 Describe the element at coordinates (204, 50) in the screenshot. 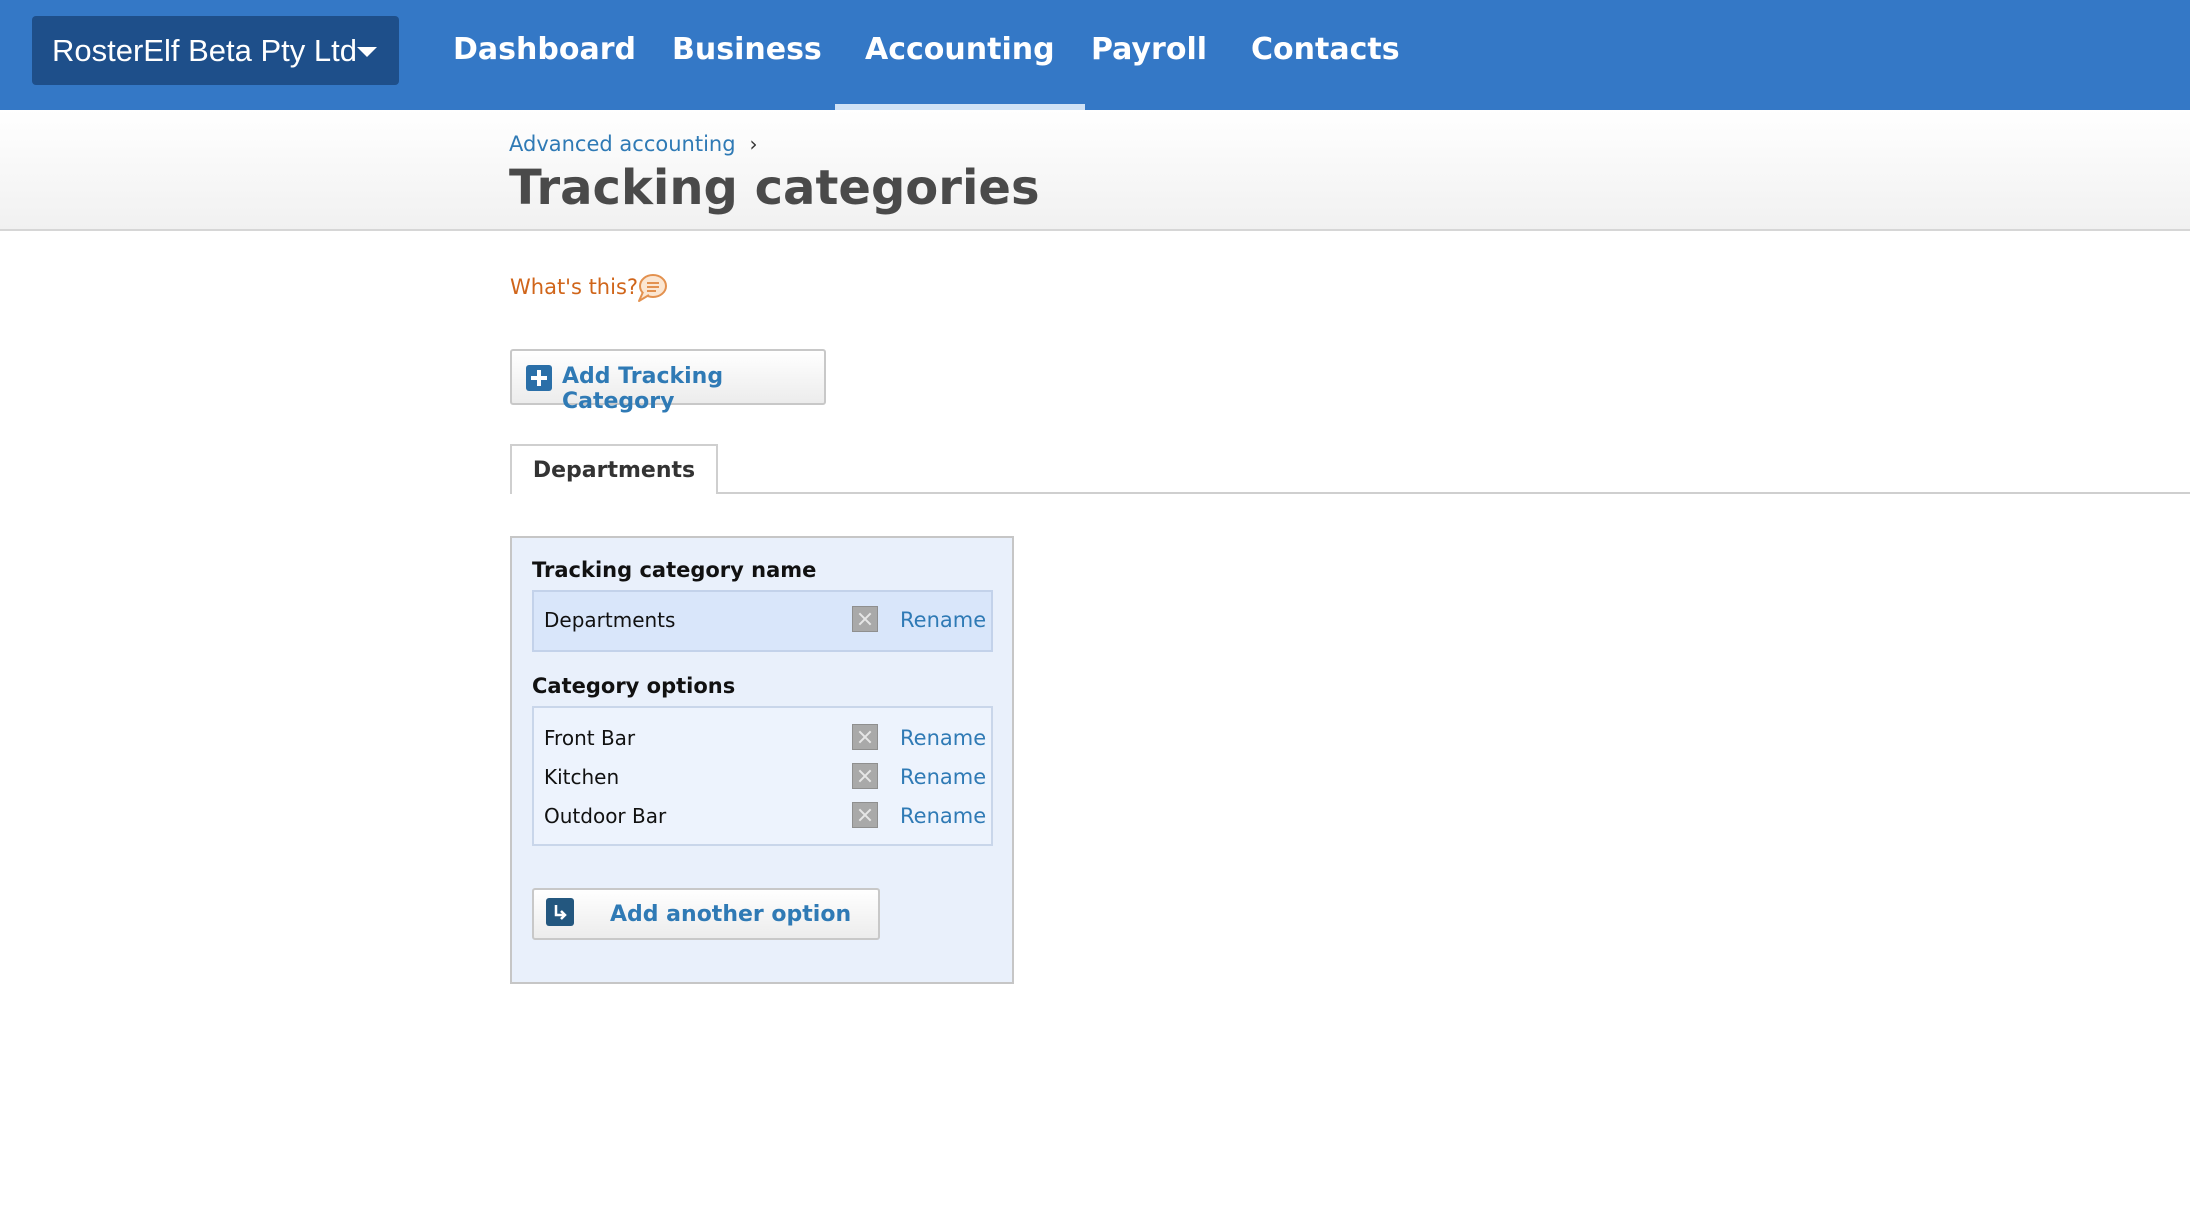

I see `org-name: RosterElf Beta Pty Ltd` at that location.